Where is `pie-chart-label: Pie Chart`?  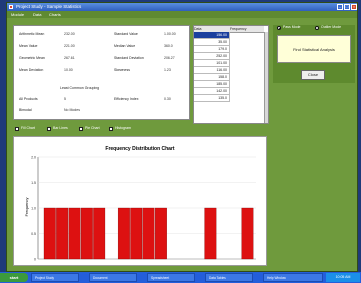 pie-chart-label: Pie Chart is located at coordinates (92, 128).